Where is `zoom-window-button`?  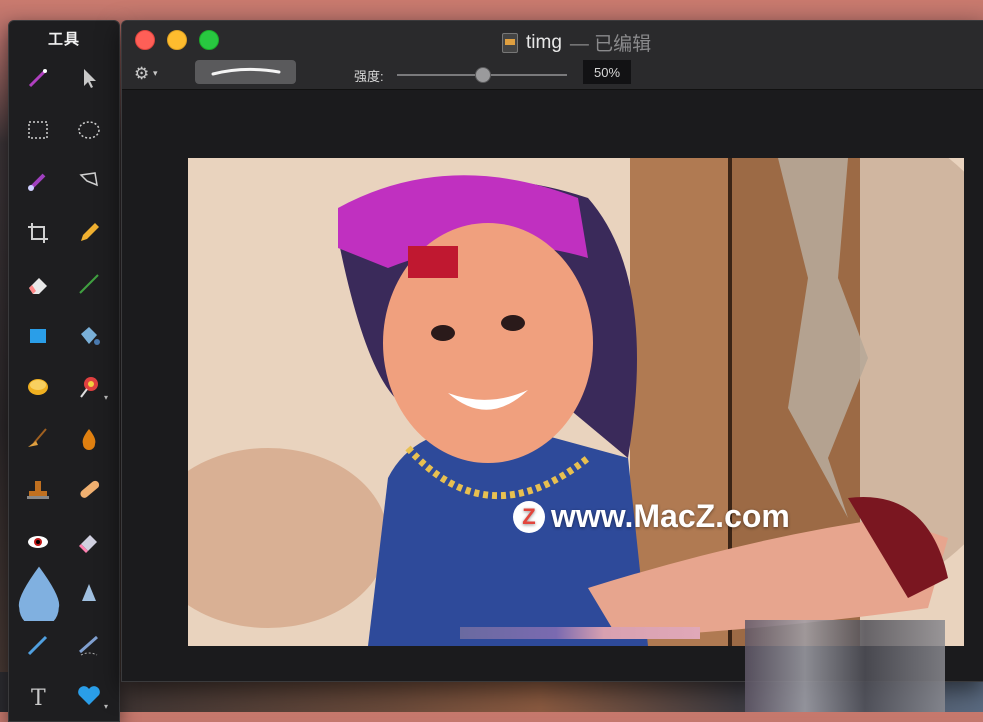
zoom-window-button is located at coordinates (209, 40).